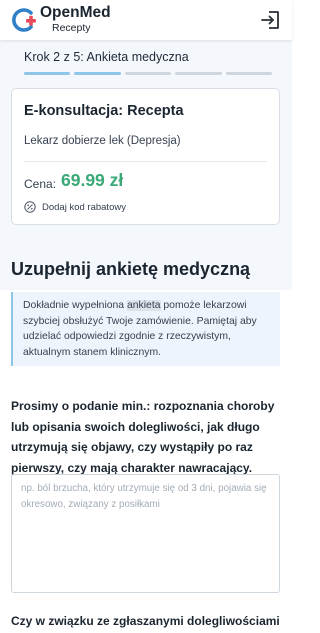  Describe the element at coordinates (30, 207) in the screenshot. I see `discount-icon` at that location.